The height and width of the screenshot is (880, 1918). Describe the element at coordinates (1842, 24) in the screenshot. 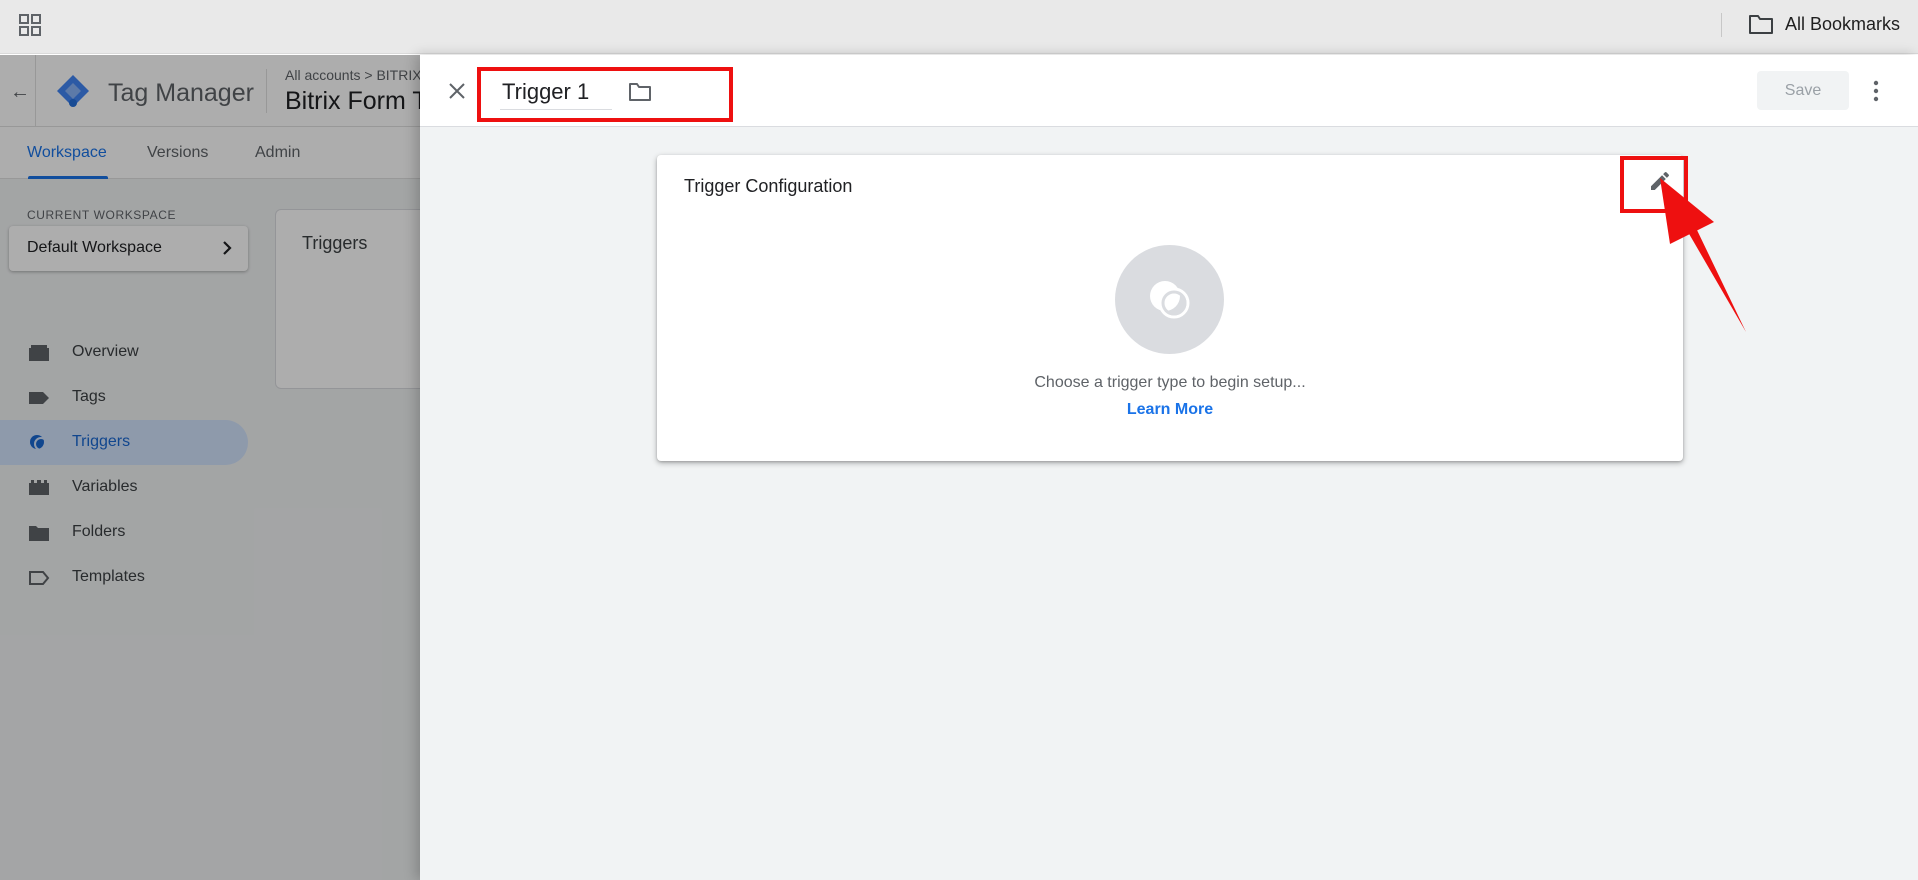

I see `all-bookmarks-link: All Bookmarks` at that location.